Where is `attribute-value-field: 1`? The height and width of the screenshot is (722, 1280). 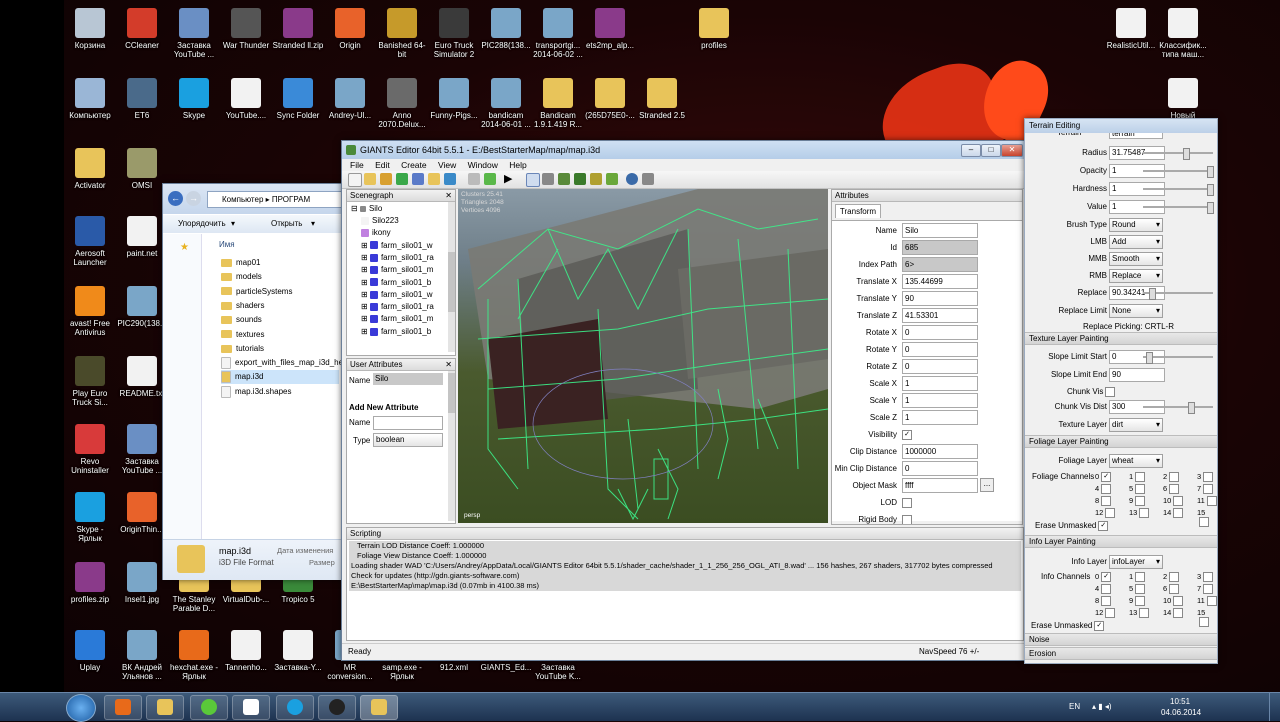 attribute-value-field: 1 is located at coordinates (940, 400).